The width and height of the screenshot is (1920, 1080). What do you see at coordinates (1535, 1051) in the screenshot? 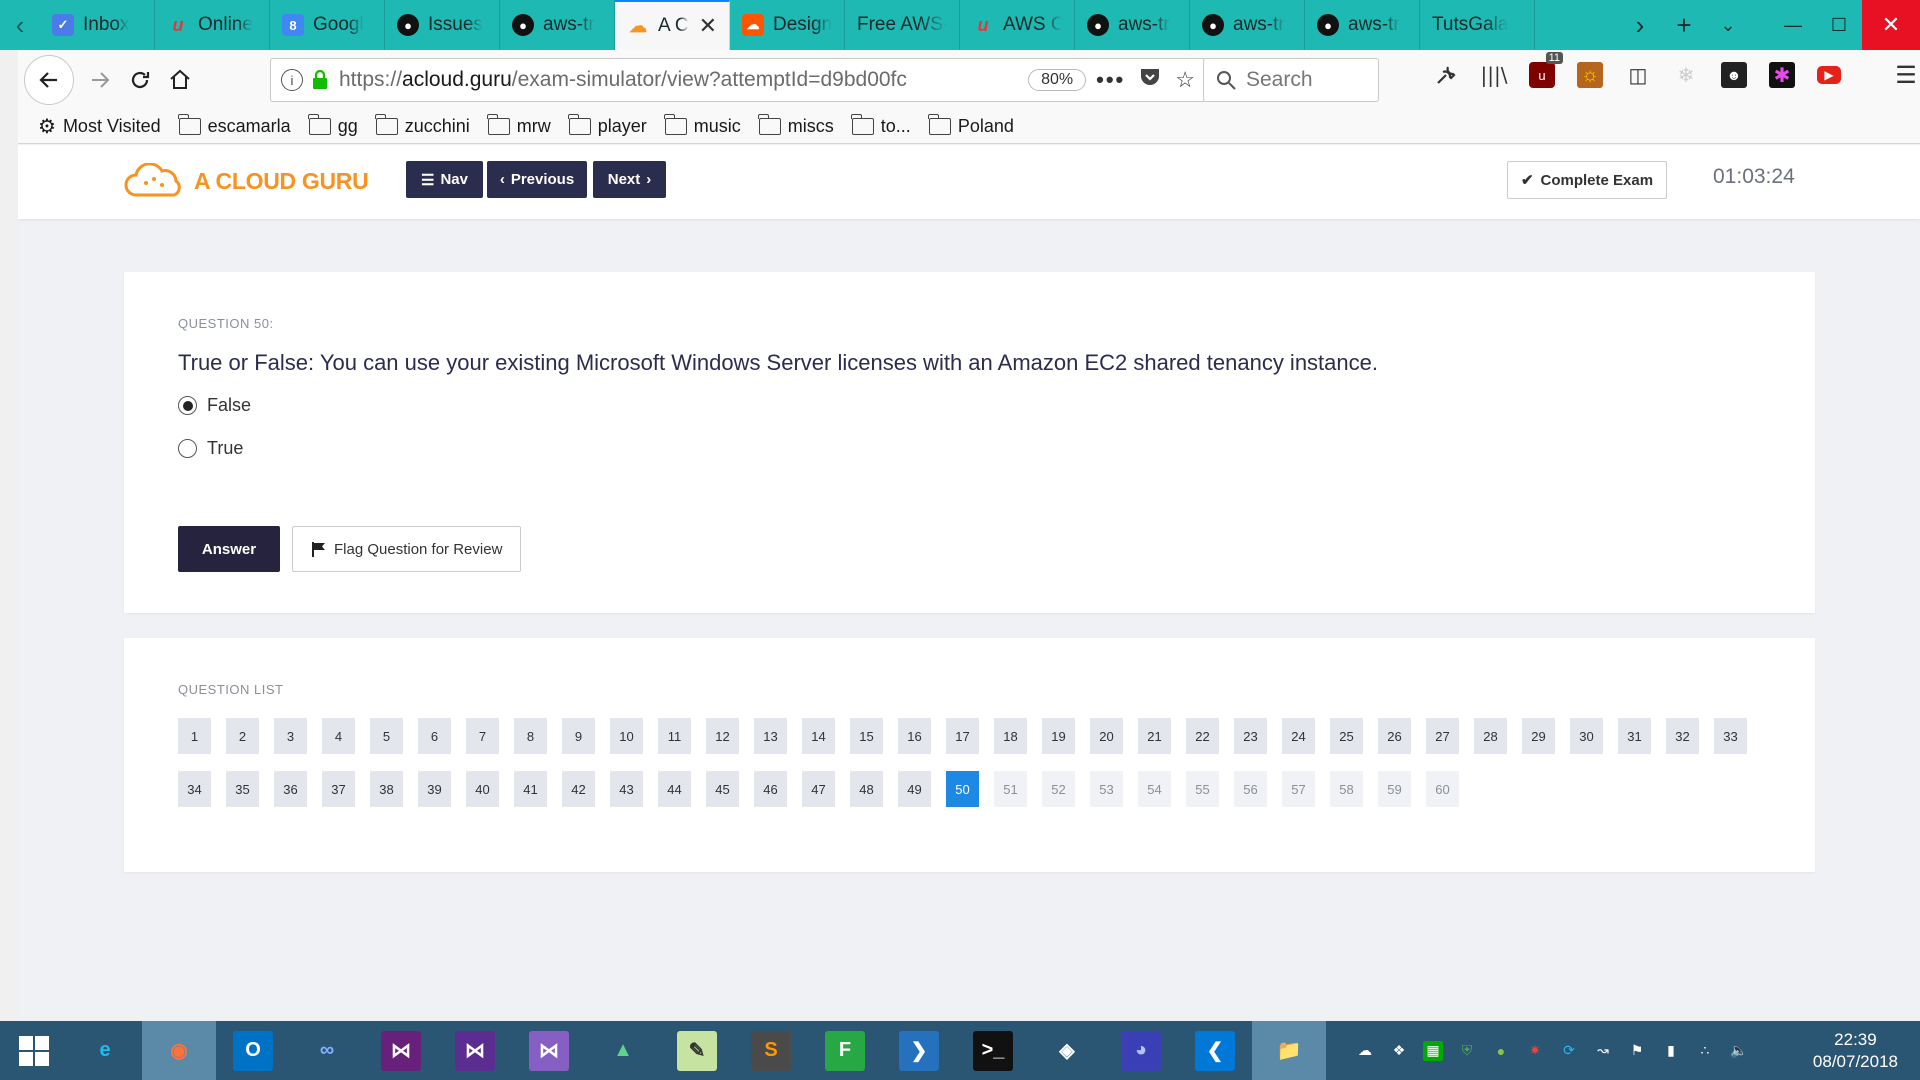
I see `tray-red-icon: ✷` at bounding box center [1535, 1051].